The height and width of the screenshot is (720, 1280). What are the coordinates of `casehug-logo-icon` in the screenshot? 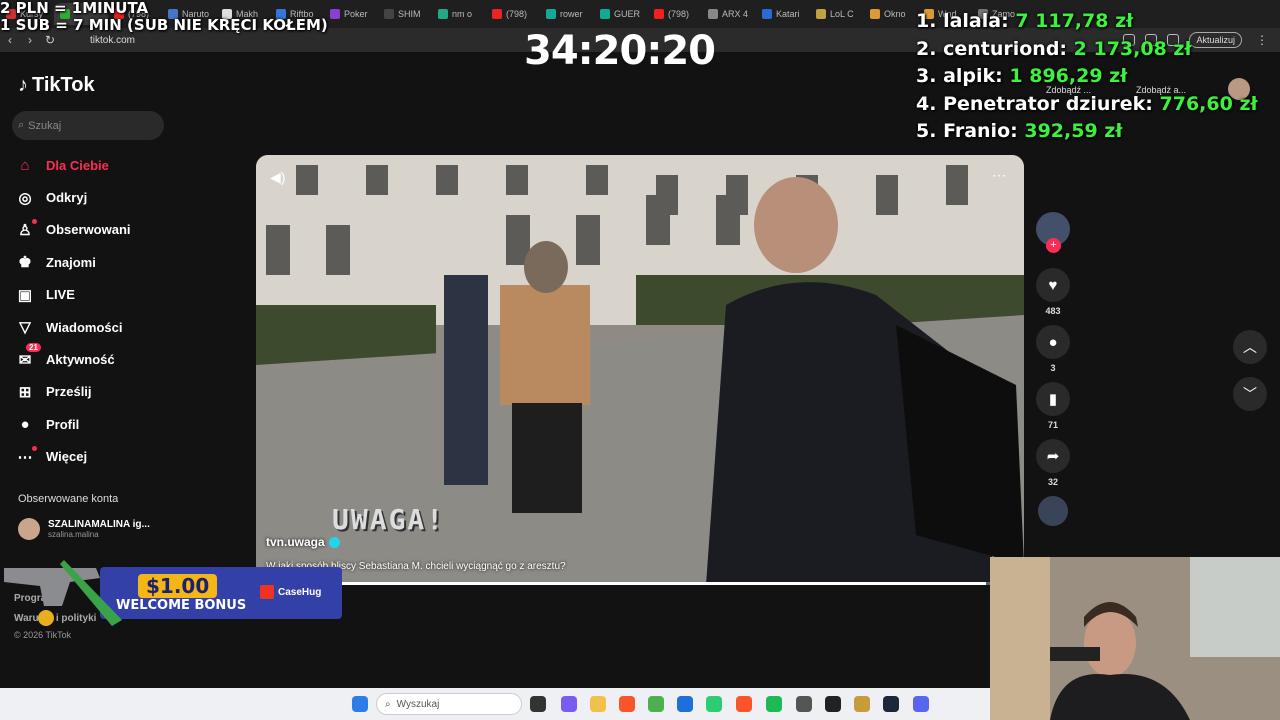 It's located at (267, 592).